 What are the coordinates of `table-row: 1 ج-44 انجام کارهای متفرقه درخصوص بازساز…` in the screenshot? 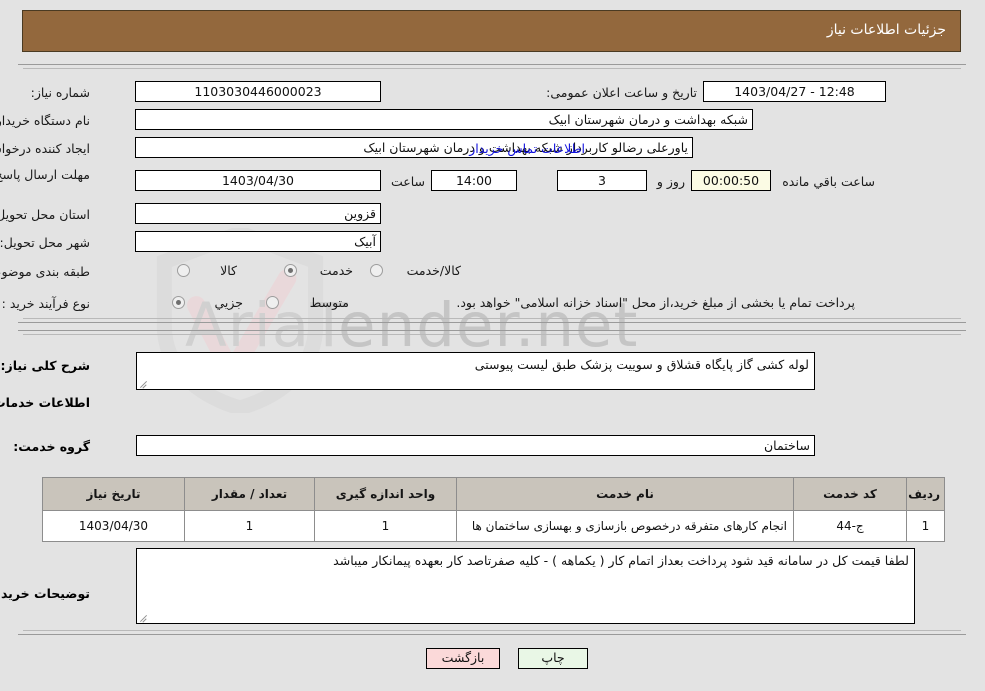 It's located at (493, 526).